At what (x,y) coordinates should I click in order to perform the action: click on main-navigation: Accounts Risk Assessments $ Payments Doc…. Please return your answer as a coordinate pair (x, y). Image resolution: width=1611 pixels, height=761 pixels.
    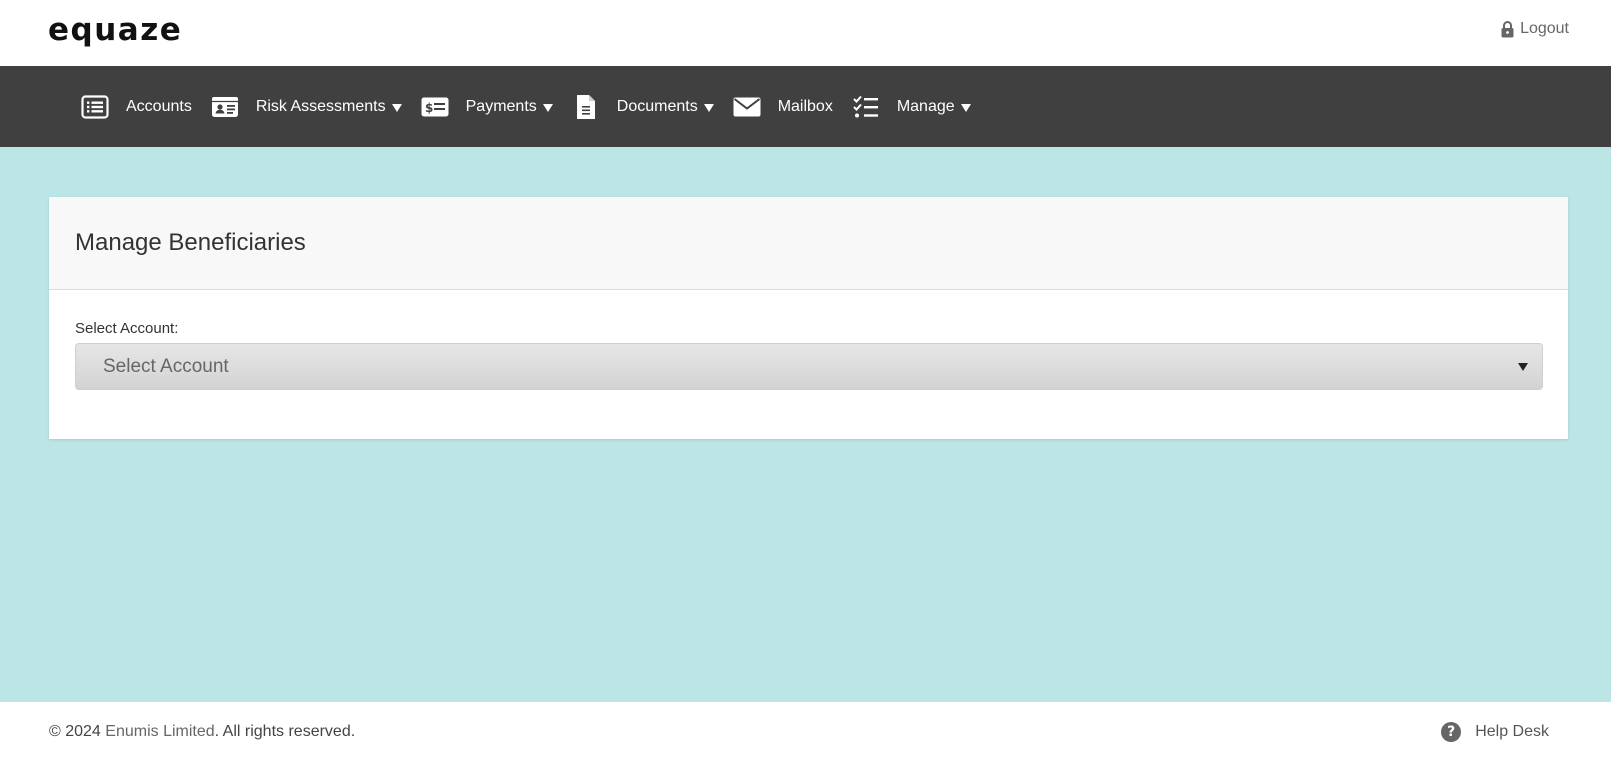
    Looking at the image, I should click on (805, 106).